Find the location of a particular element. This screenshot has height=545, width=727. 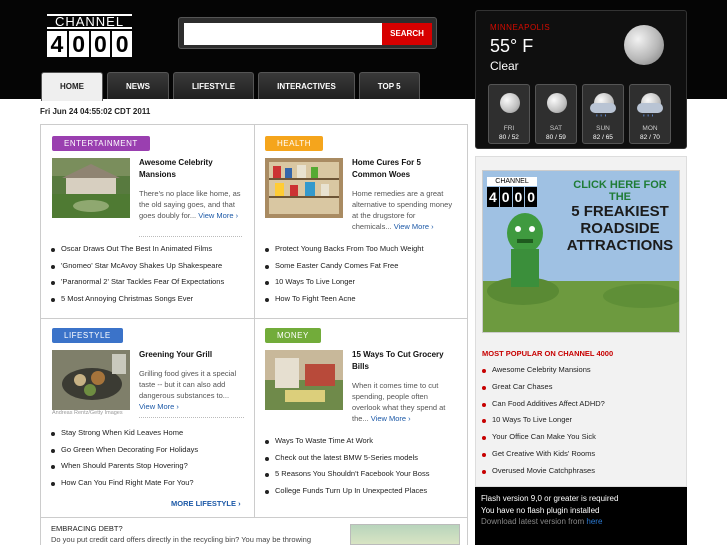

flash-download-link: here is located at coordinates (594, 521).